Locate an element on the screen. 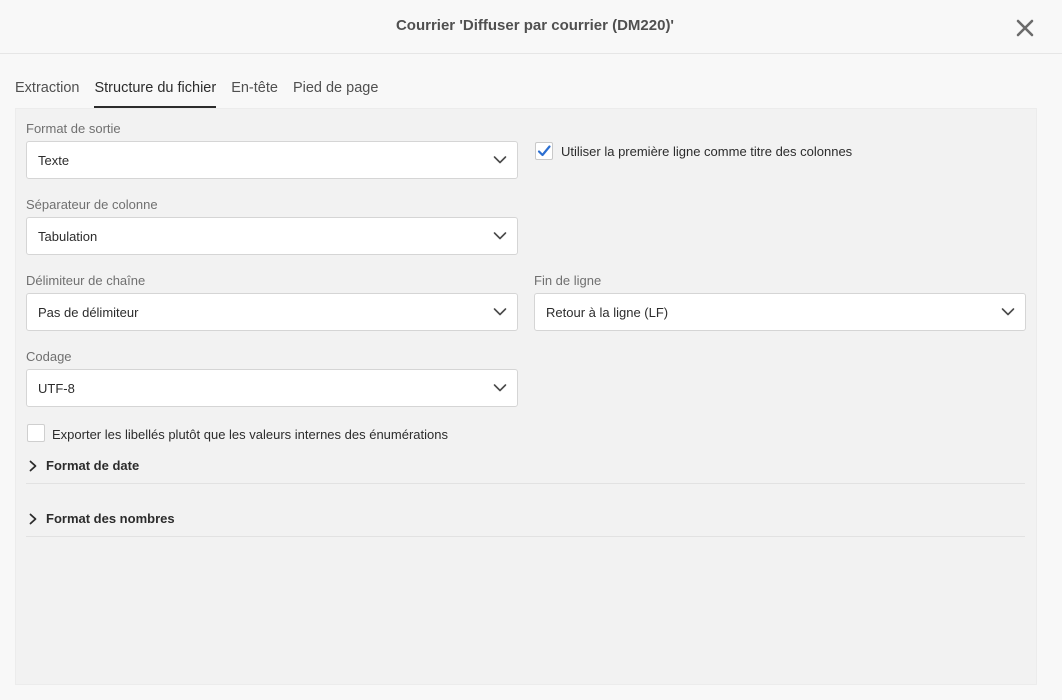 The height and width of the screenshot is (700, 1062). close-button is located at coordinates (1025, 28).